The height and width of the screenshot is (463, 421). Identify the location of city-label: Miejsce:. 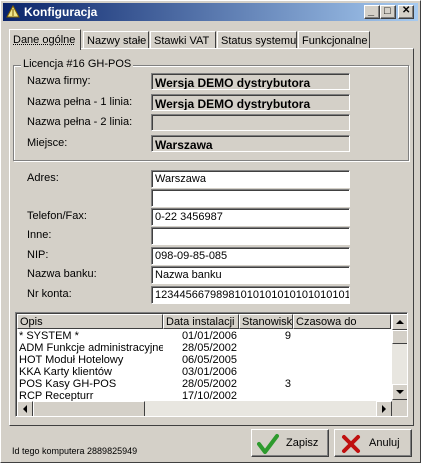
(47, 143).